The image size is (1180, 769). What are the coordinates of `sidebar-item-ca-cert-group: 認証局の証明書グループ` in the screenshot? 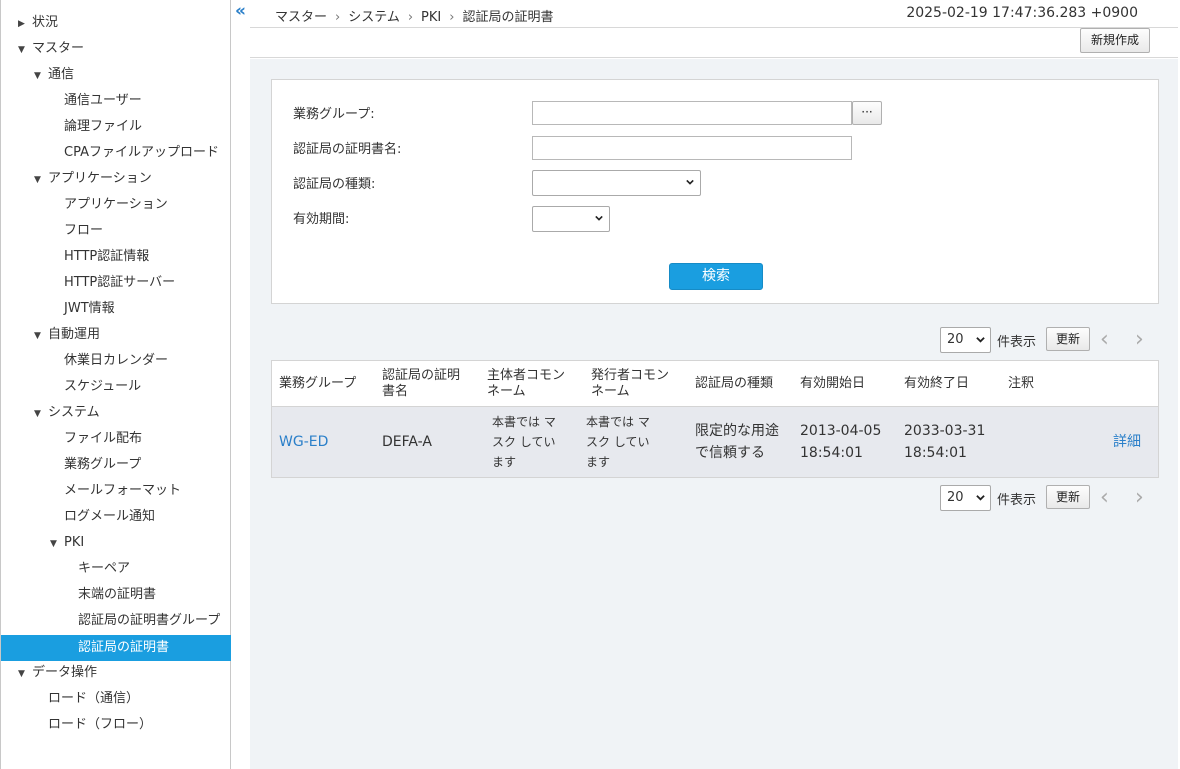 It's located at (149, 621).